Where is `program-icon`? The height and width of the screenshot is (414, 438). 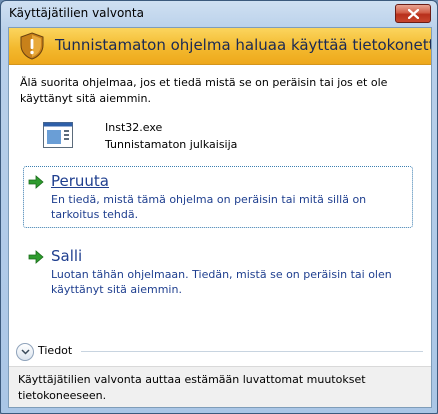
program-icon is located at coordinates (58, 135).